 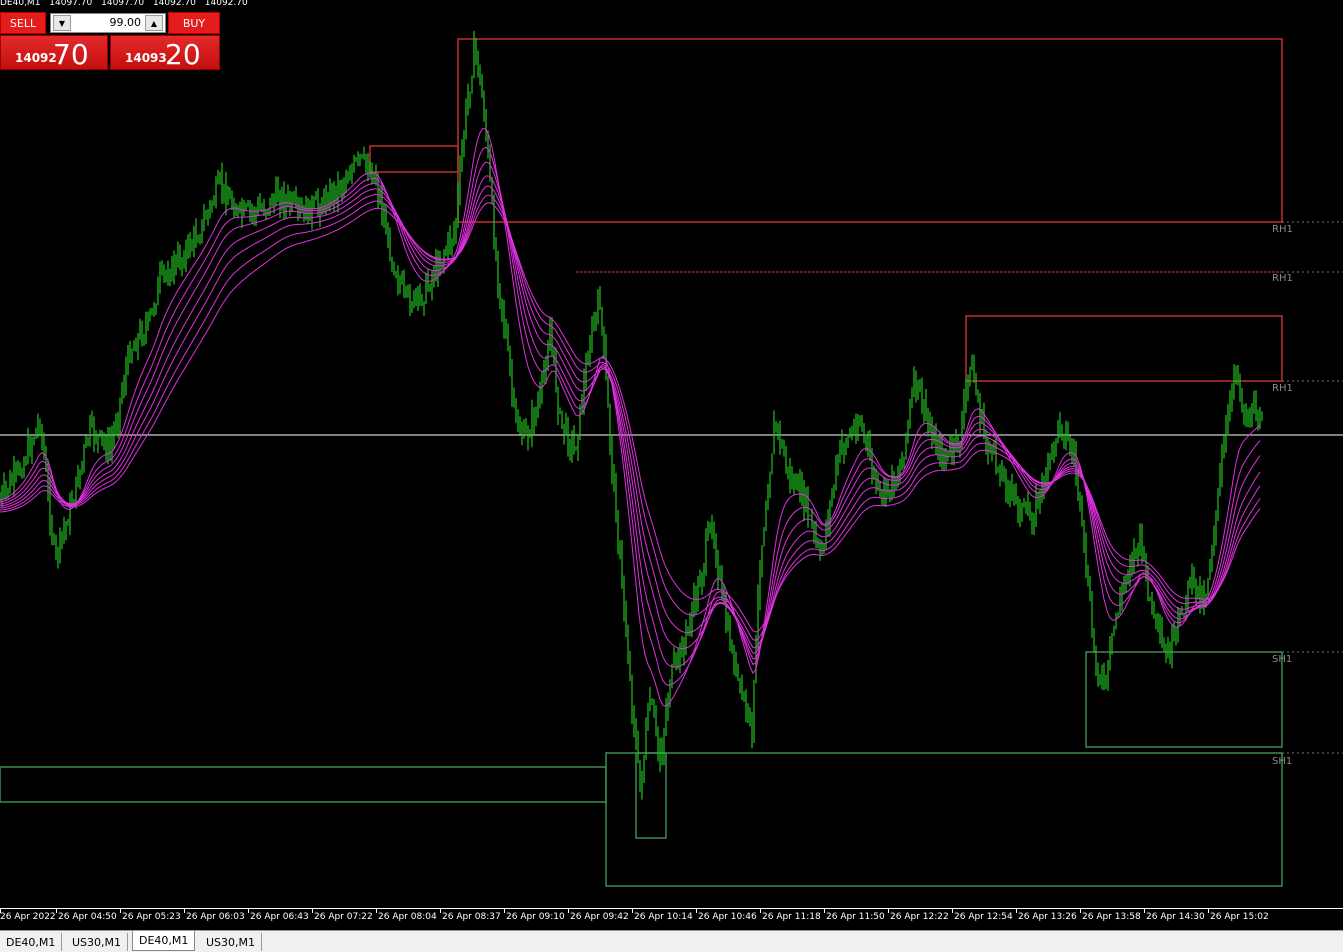 I want to click on ohlc-low: 14092.70, so click(x=174, y=4).